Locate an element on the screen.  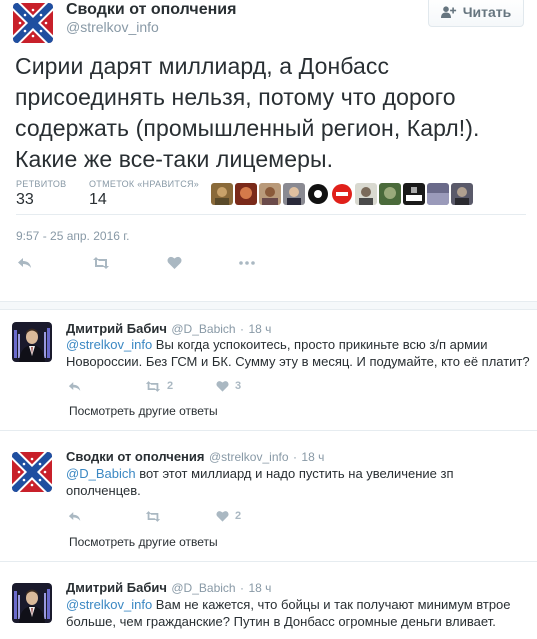
reply-mention: @D_Babich is located at coordinates (101, 473).